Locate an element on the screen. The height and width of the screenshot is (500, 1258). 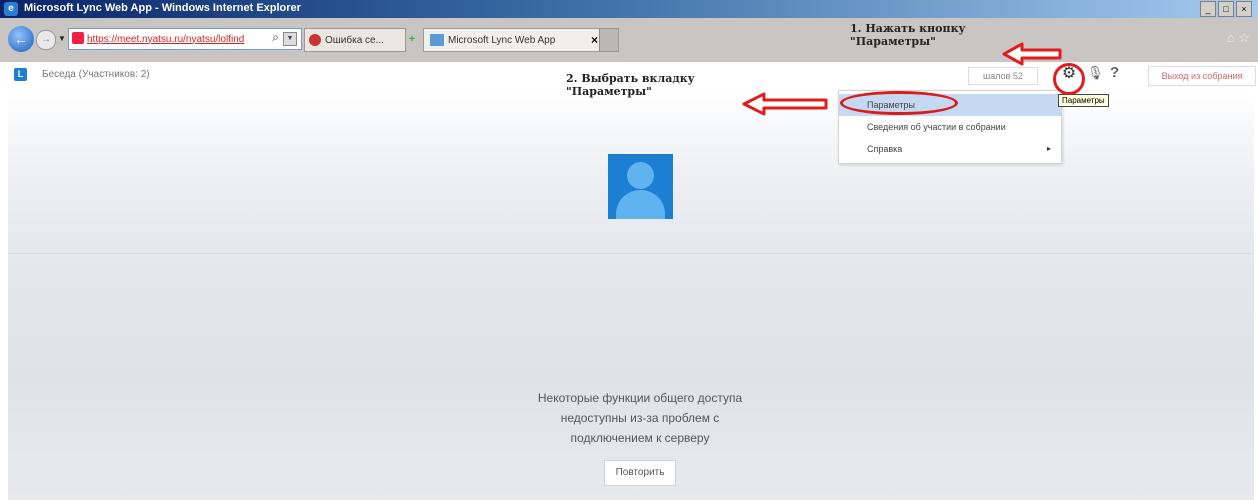
meeting-timer: шалов 52 is located at coordinates (1003, 76).